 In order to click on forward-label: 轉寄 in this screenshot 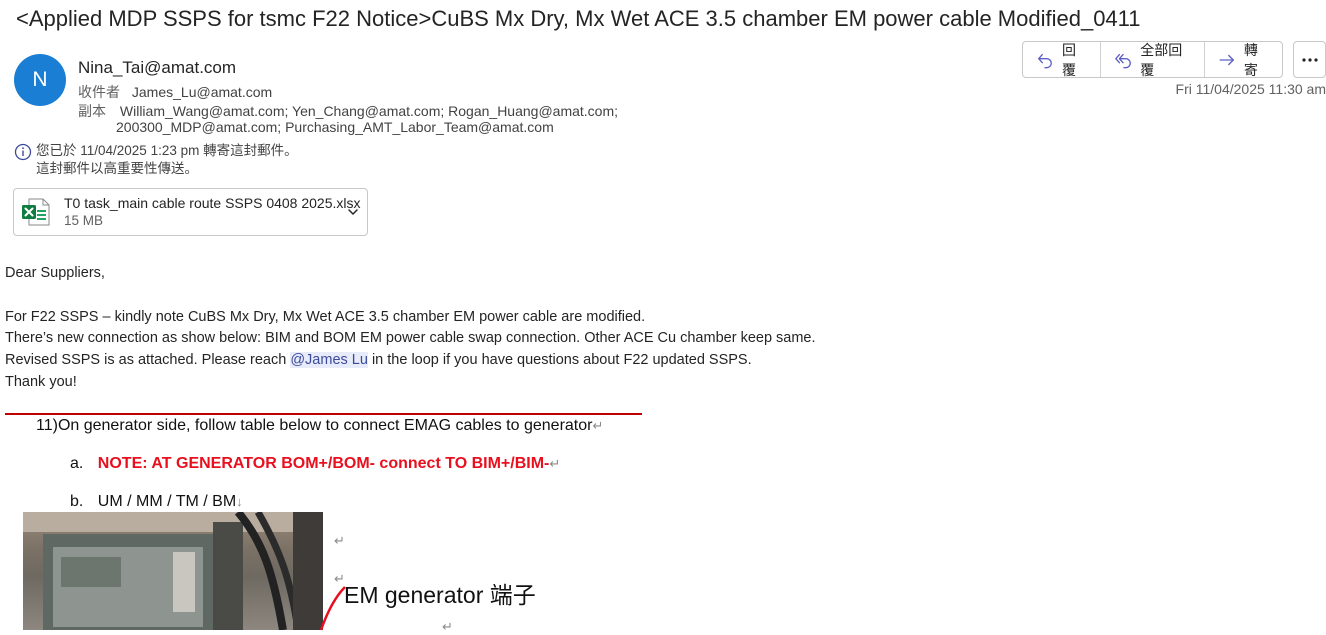, I will do `click(1250, 59)`.